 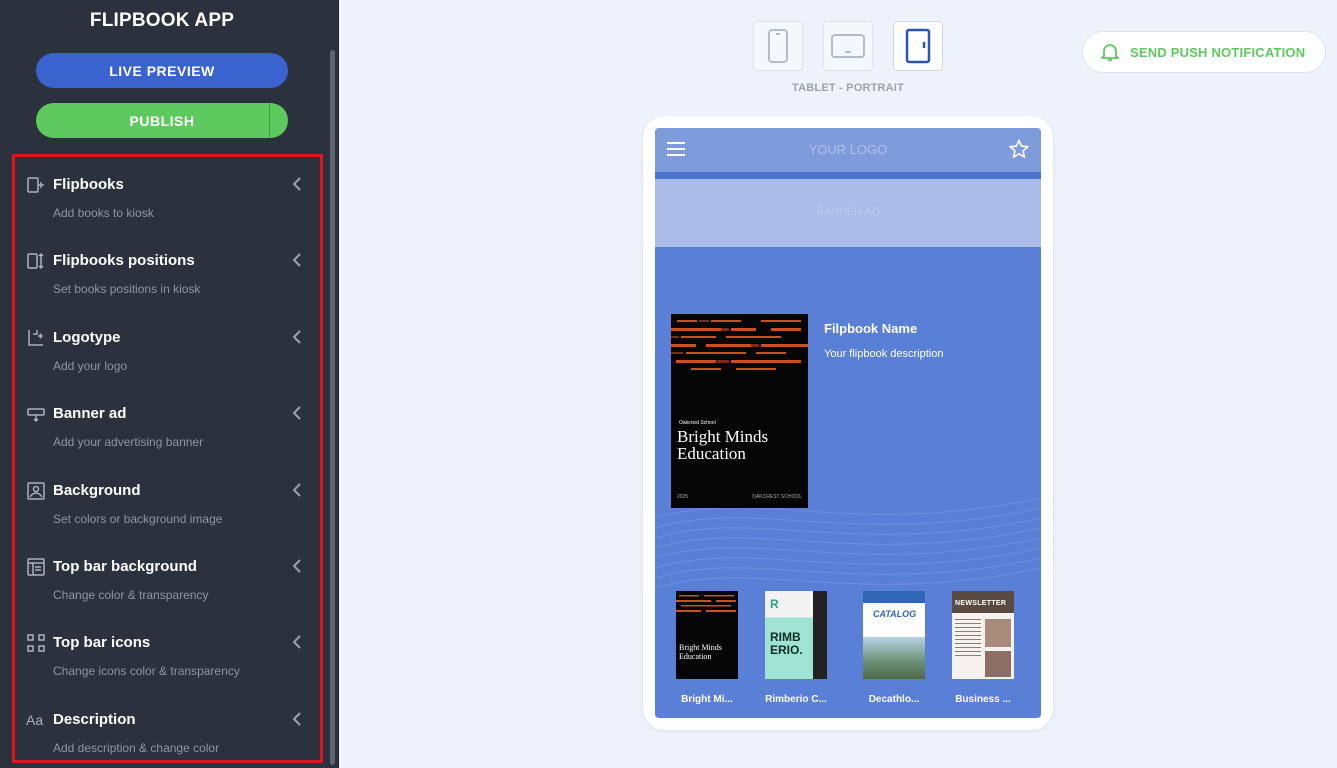 I want to click on menu-item-subtitle: Add books to kiosk, so click(x=103, y=213).